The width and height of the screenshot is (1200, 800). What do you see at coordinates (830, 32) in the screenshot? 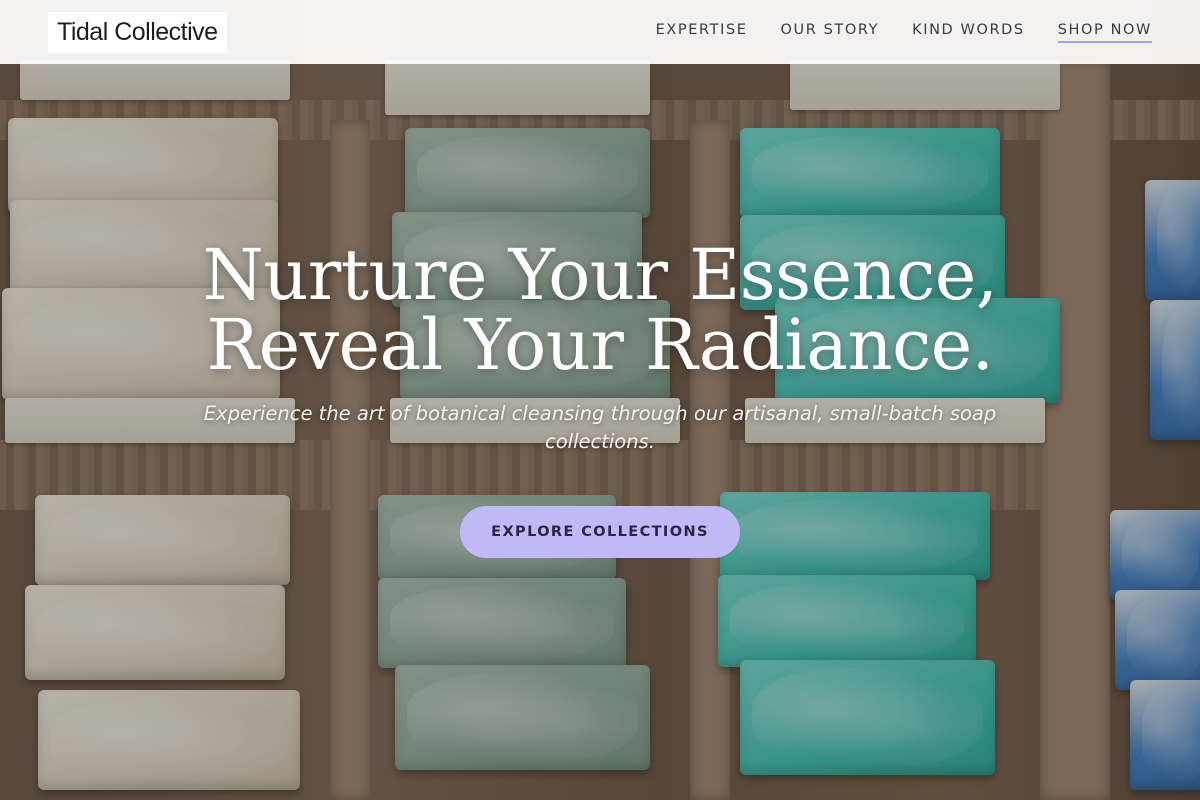
I see `nav-link-our-story: OUR STORY` at bounding box center [830, 32].